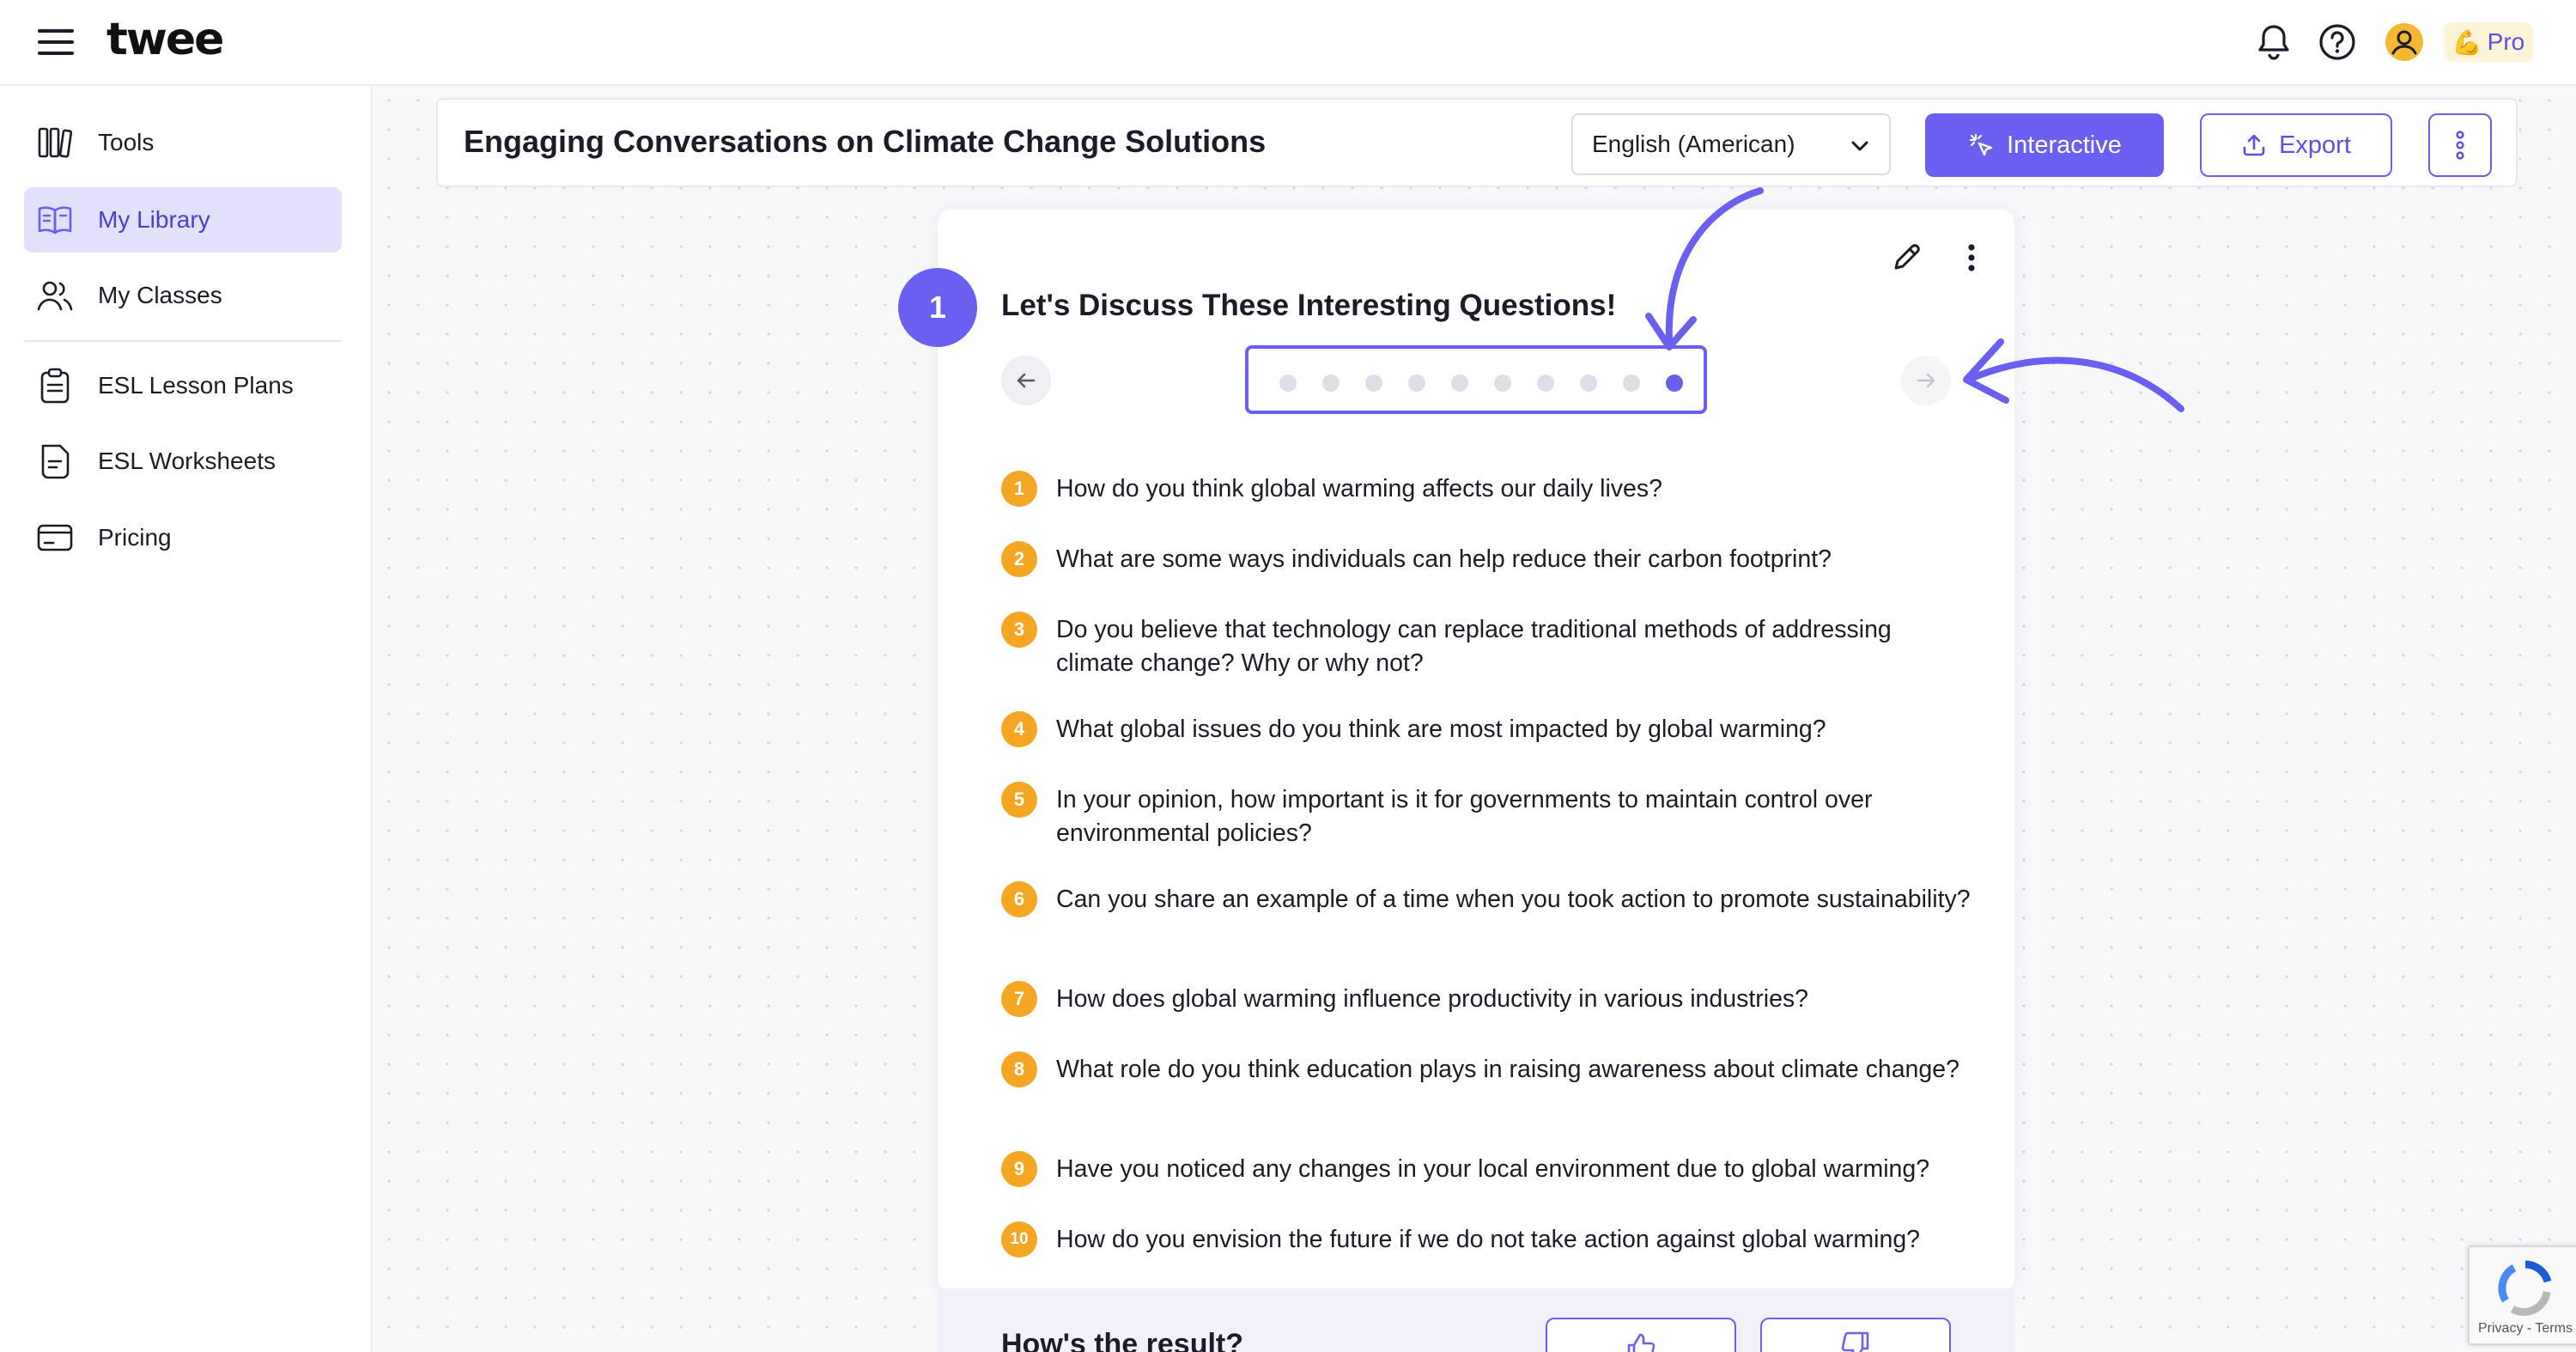 The image size is (2576, 1352). I want to click on worksheet-icon, so click(56, 461).